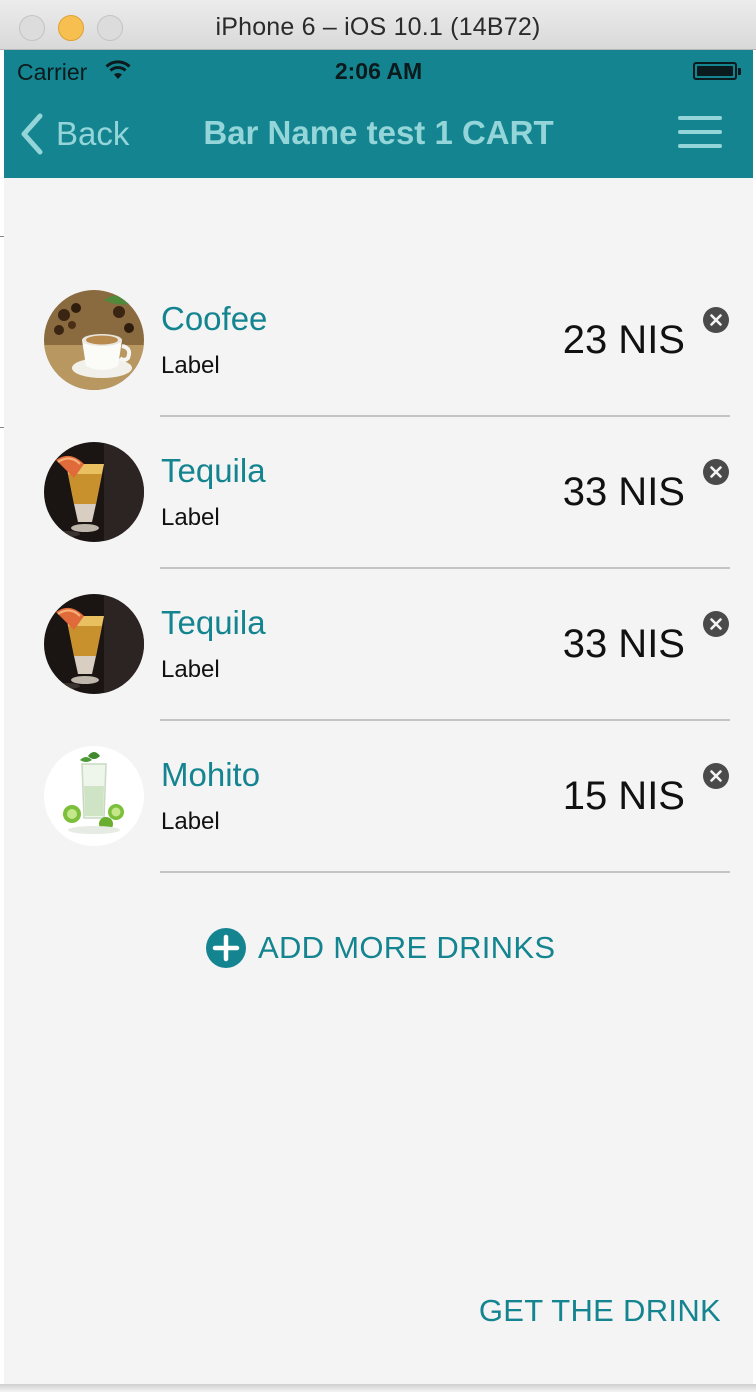  I want to click on add-more-drinks-button: ADD MORE DRINKS, so click(380, 948).